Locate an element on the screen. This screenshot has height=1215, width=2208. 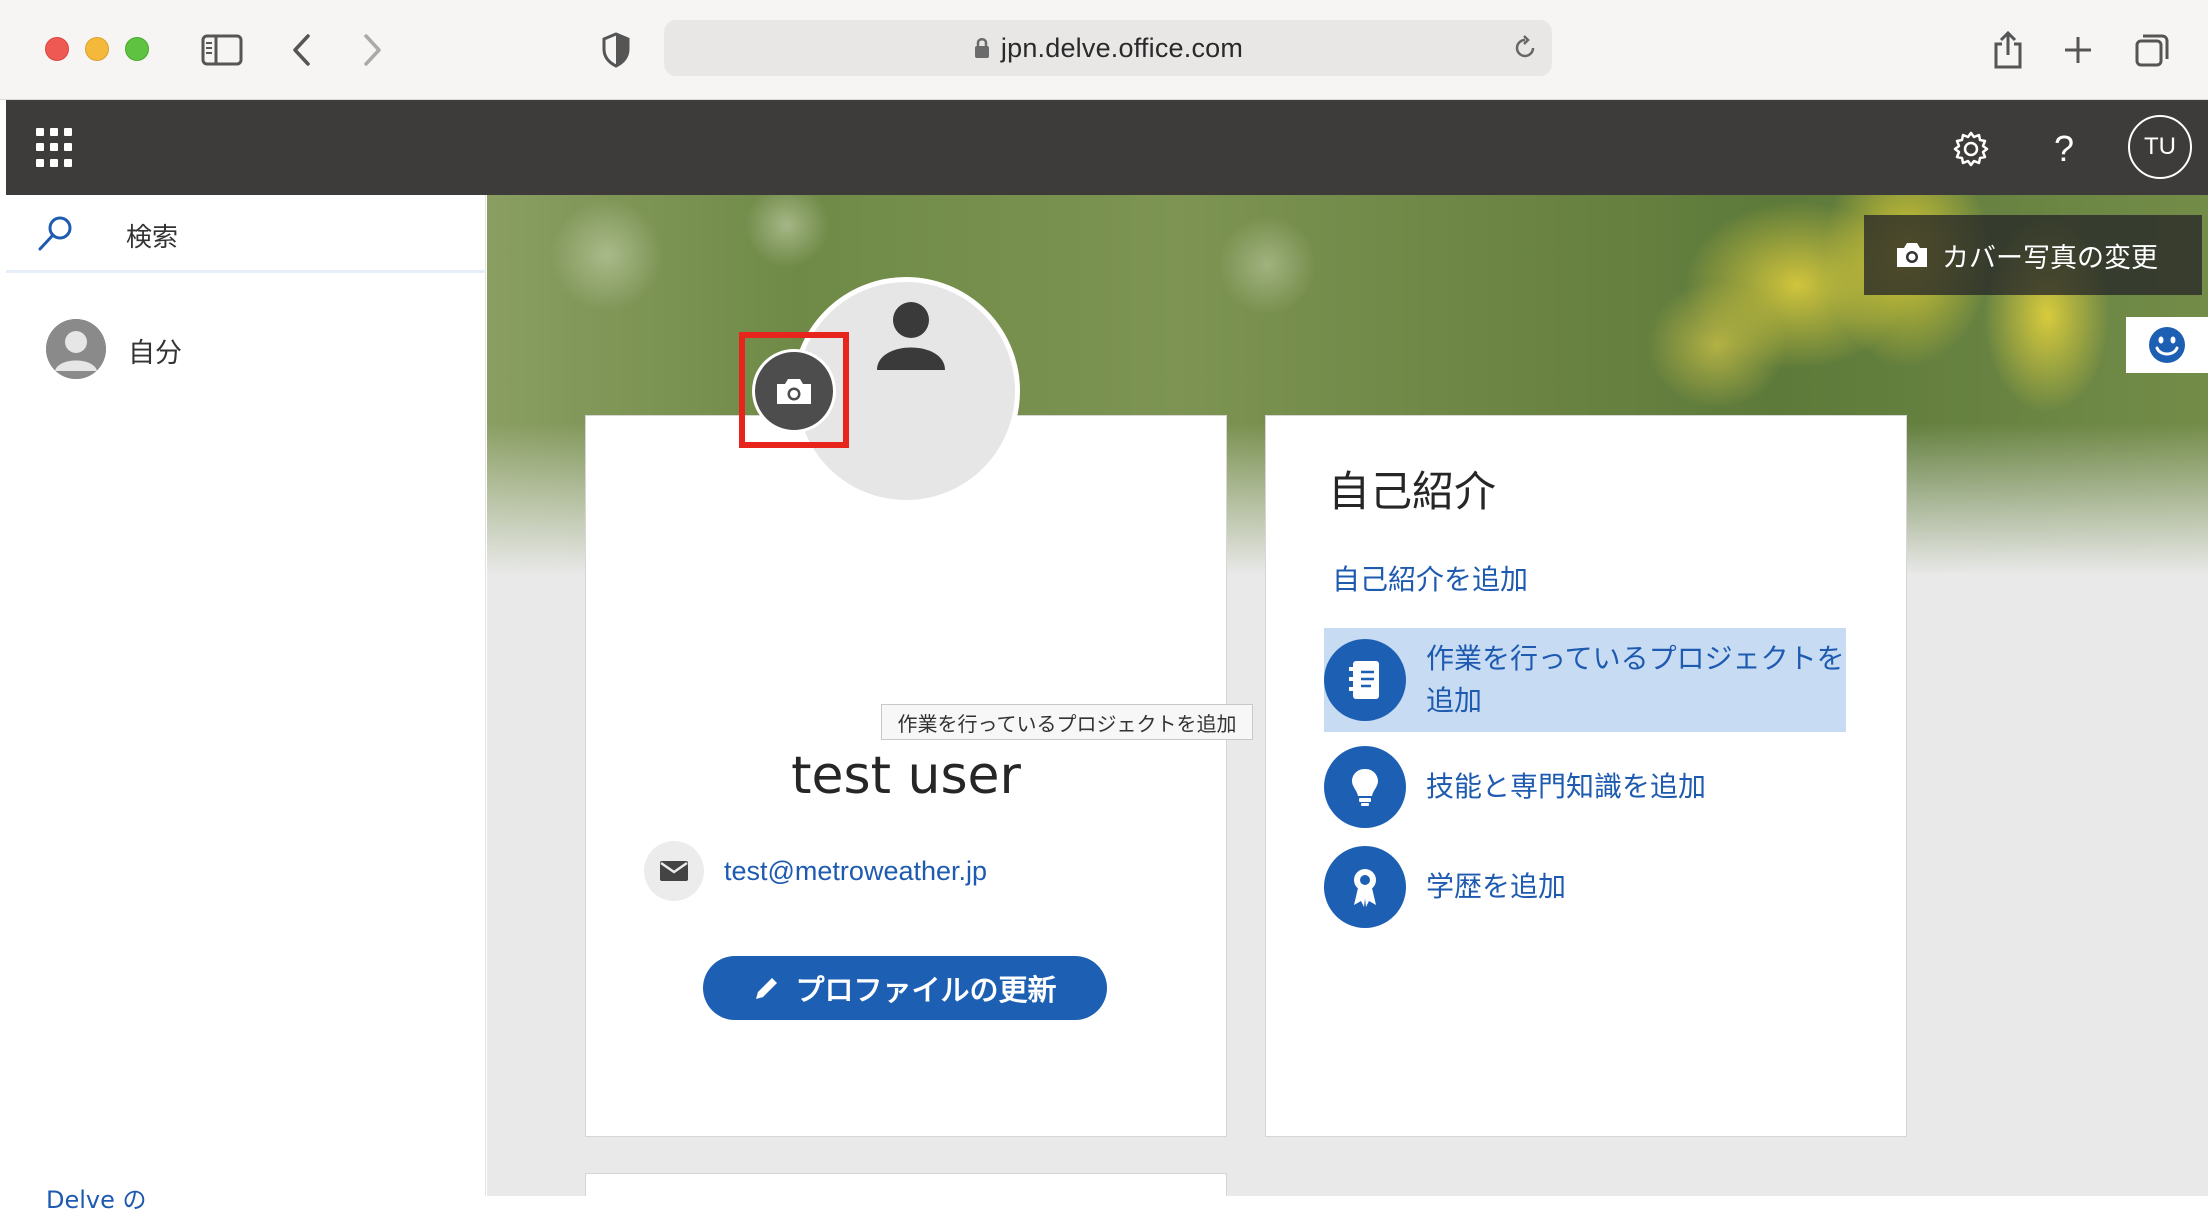
tabs-icon is located at coordinates (2152, 50).